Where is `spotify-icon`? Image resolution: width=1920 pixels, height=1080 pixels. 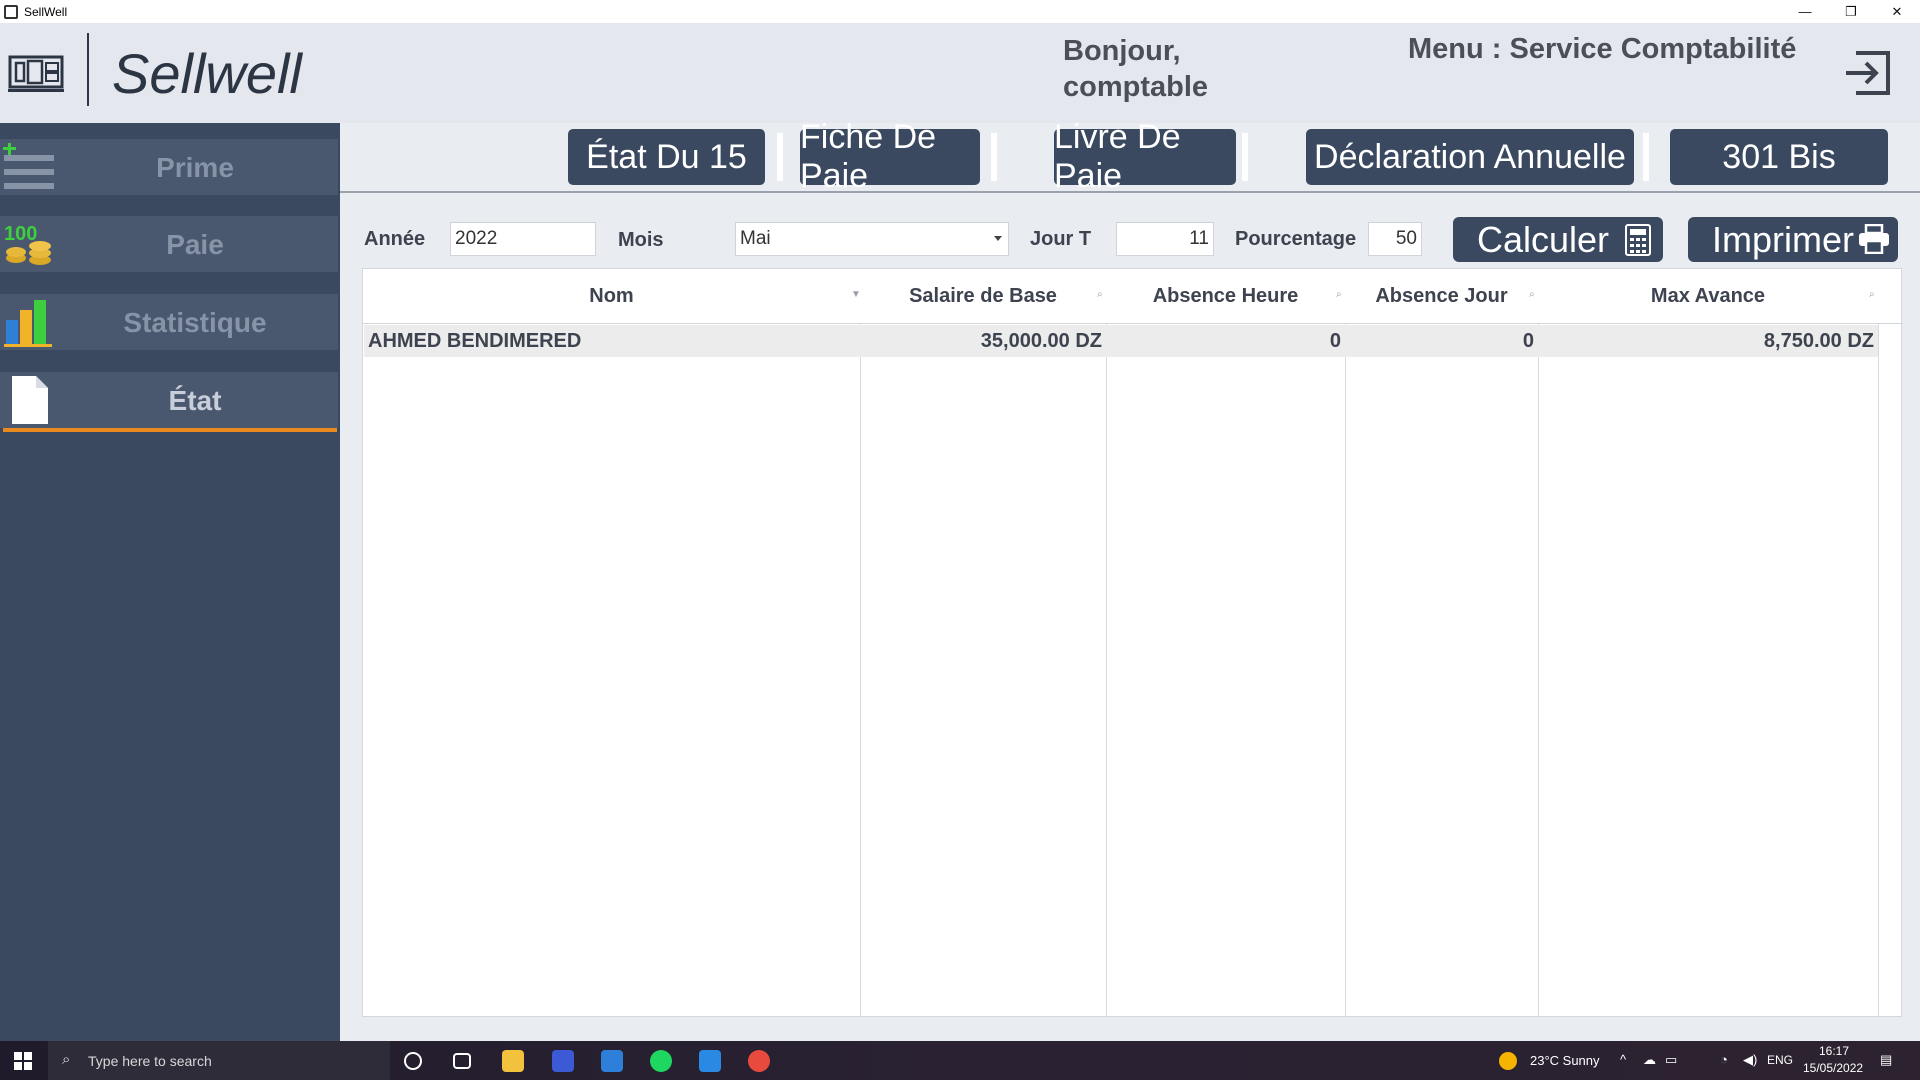
spotify-icon is located at coordinates (661, 1061).